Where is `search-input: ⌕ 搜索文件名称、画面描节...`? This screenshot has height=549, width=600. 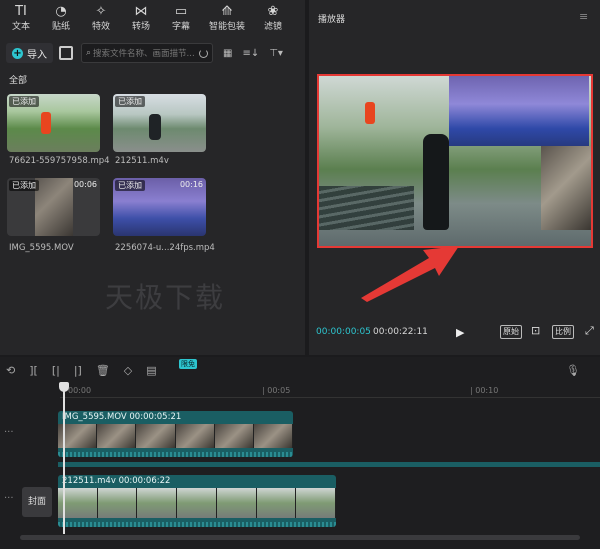
search-input: ⌕ 搜索文件名称、画面描节... is located at coordinates (147, 53).